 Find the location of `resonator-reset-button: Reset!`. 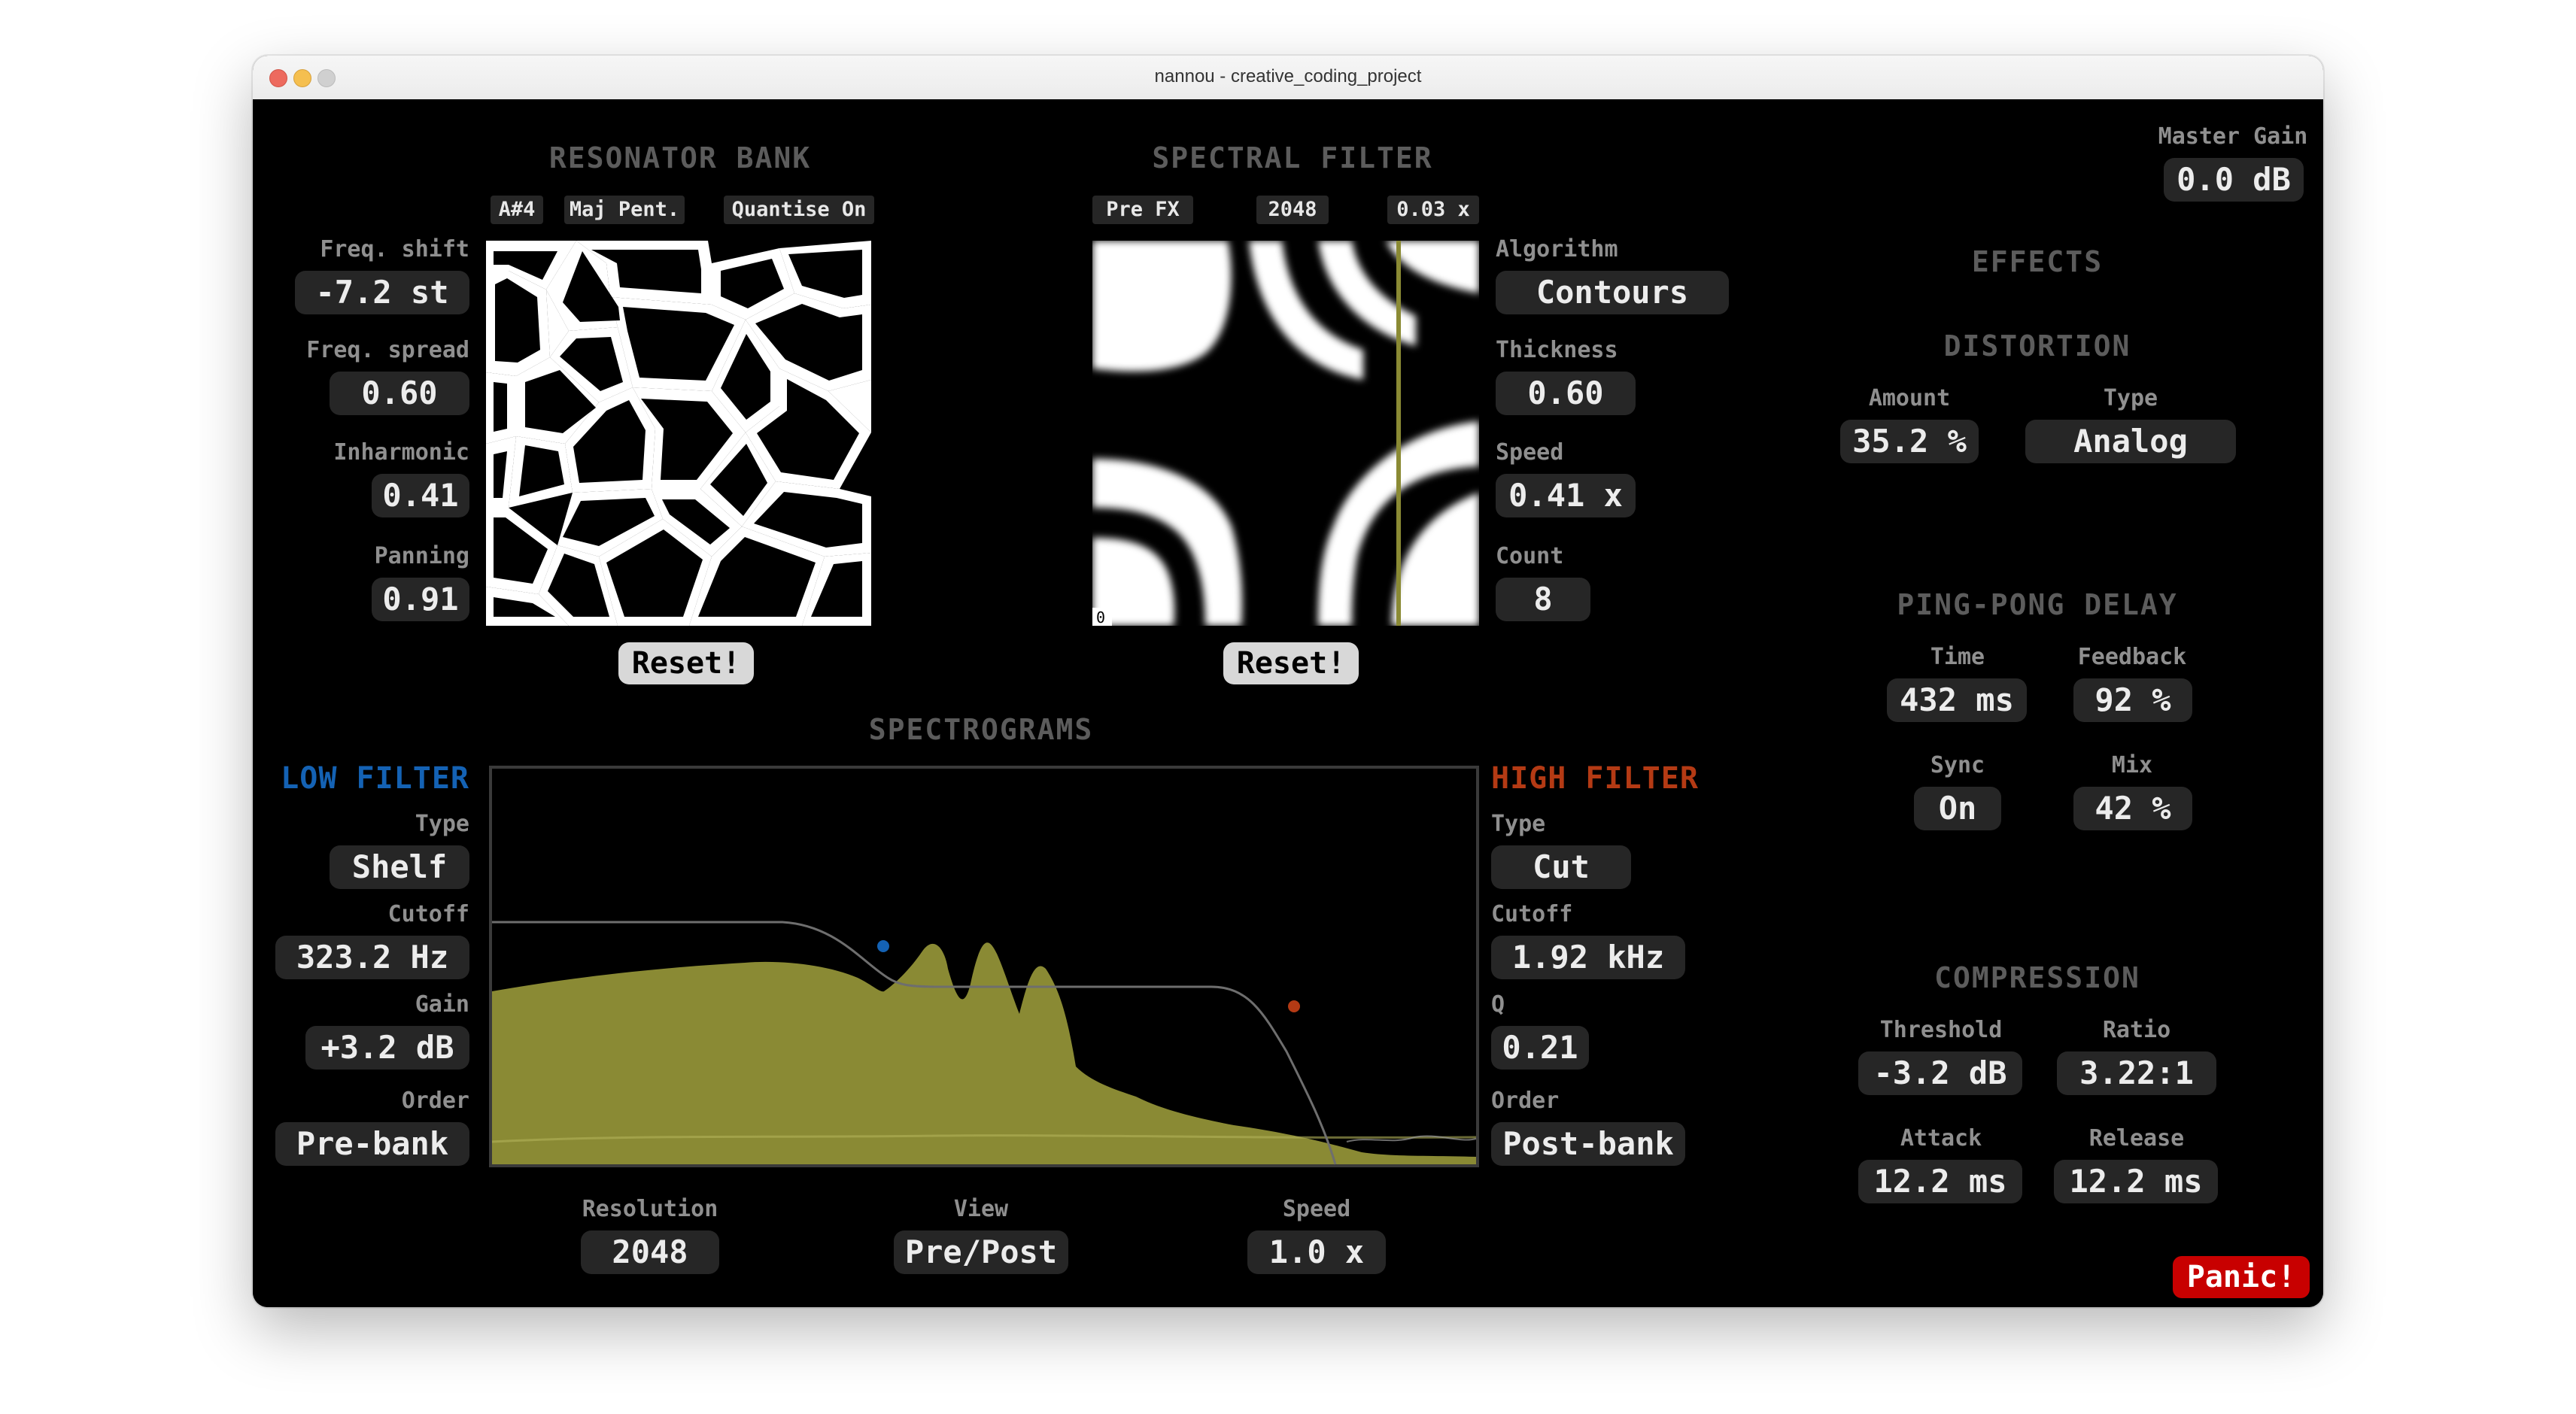

resonator-reset-button: Reset! is located at coordinates (686, 663).